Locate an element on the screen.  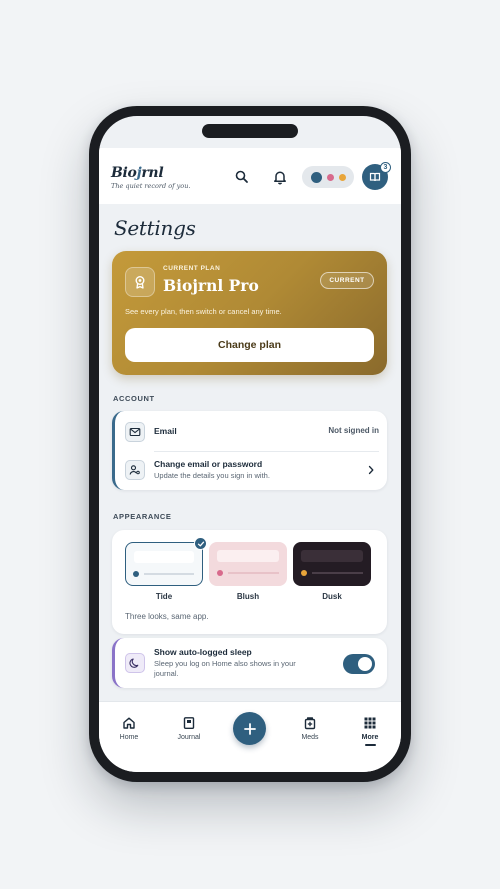
theme-label-blush: Blush is located at coordinates (248, 596).